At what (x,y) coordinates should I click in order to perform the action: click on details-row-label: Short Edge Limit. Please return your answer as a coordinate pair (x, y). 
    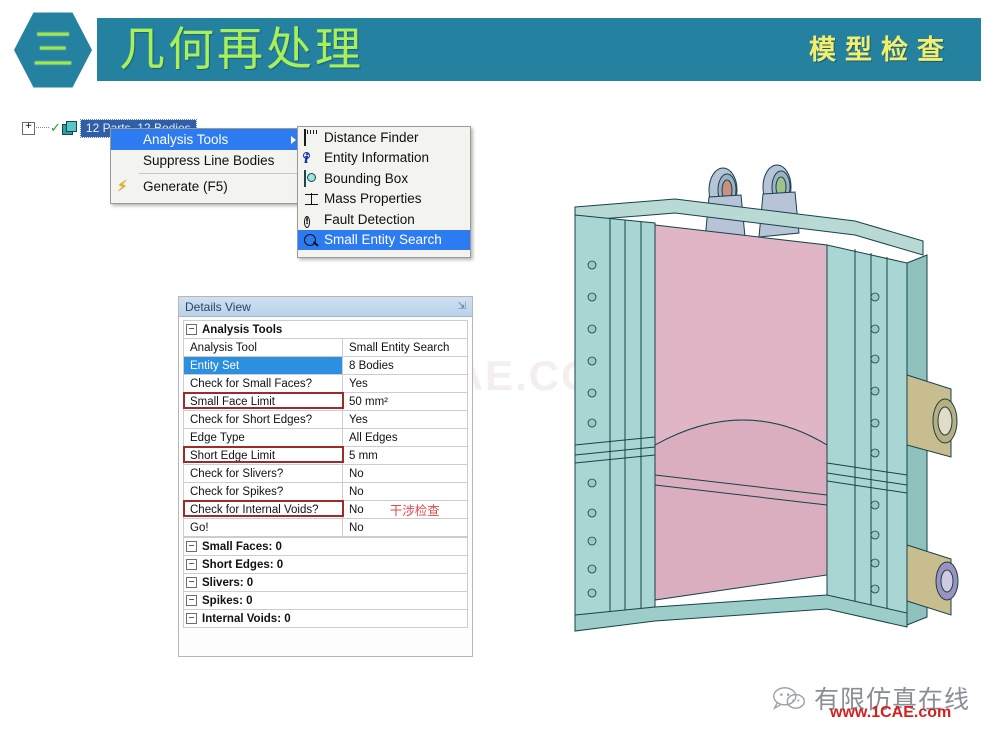
    Looking at the image, I should click on (263, 455).